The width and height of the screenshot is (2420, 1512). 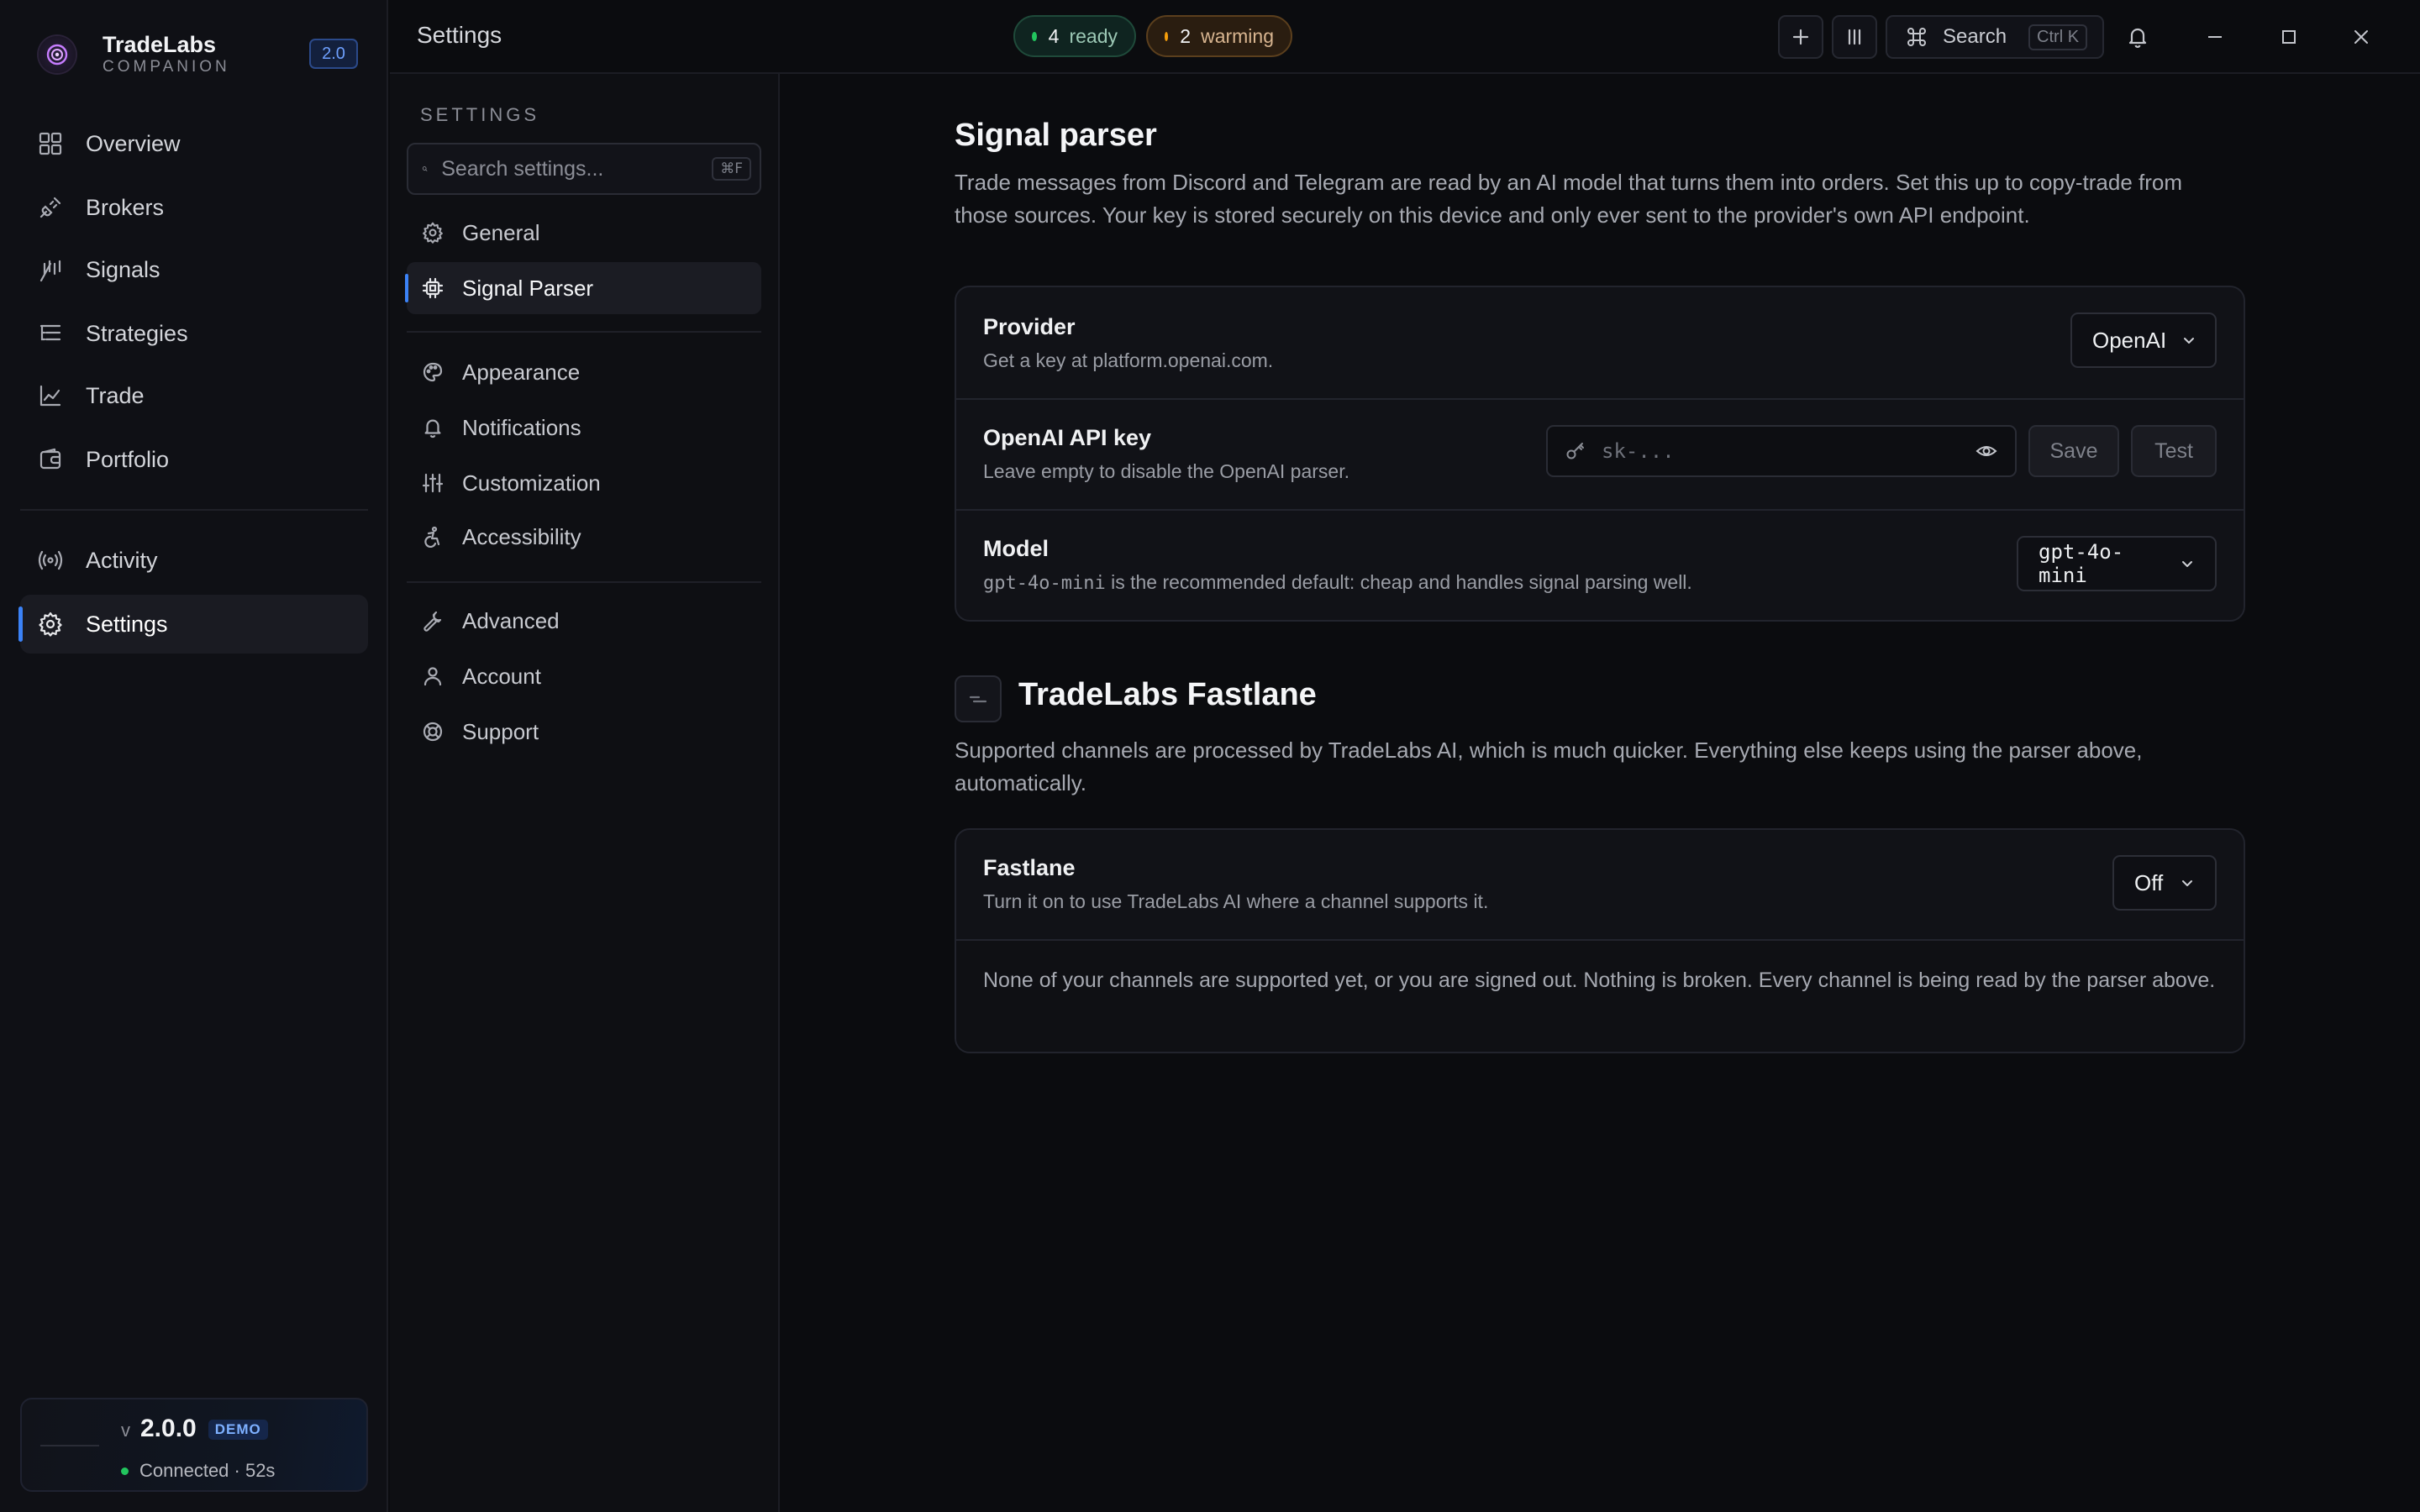 I want to click on list-tree-icon, so click(x=51, y=333).